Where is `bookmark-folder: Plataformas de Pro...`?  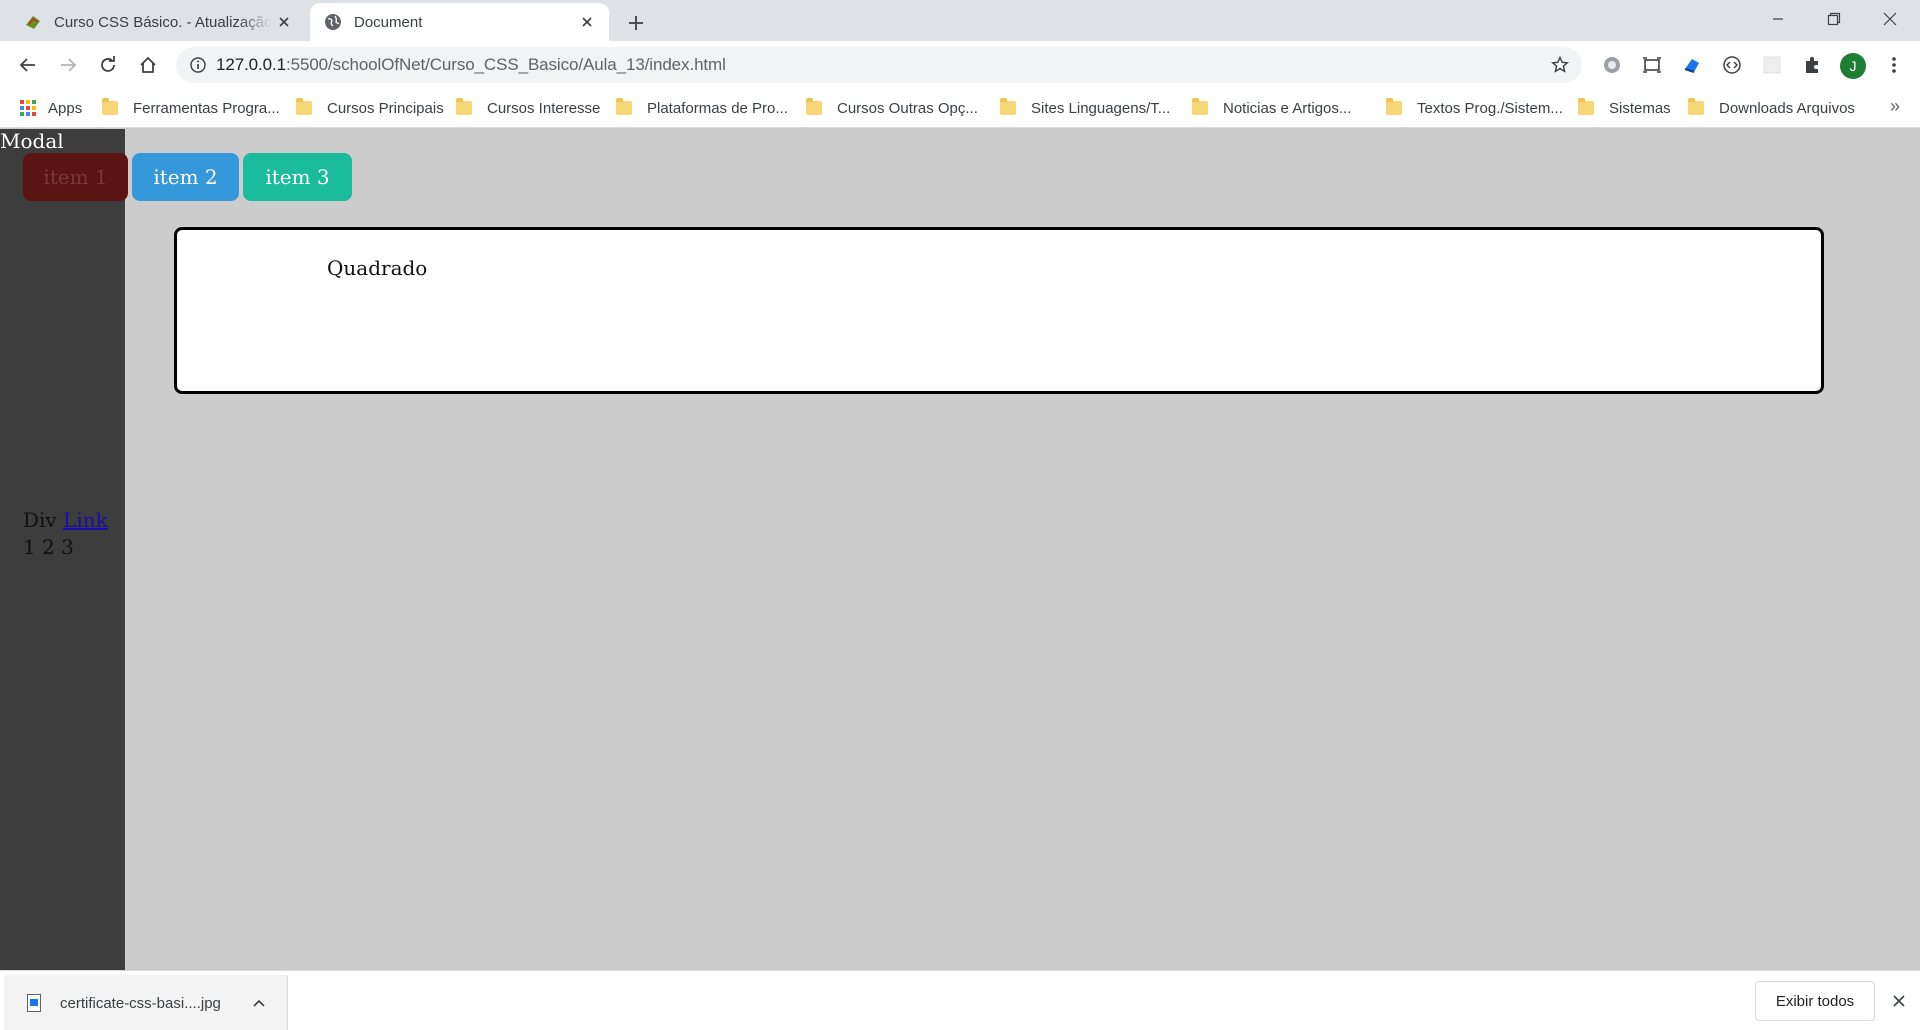 bookmark-folder: Plataformas de Pro... is located at coordinates (702, 108).